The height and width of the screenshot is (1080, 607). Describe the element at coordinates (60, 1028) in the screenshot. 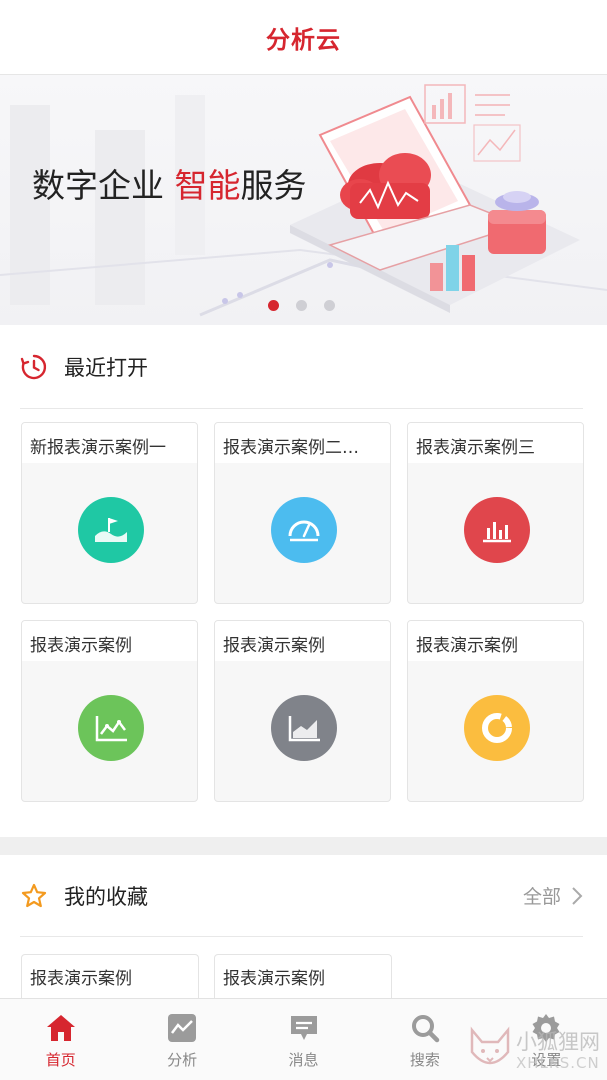

I see `home-icon` at that location.